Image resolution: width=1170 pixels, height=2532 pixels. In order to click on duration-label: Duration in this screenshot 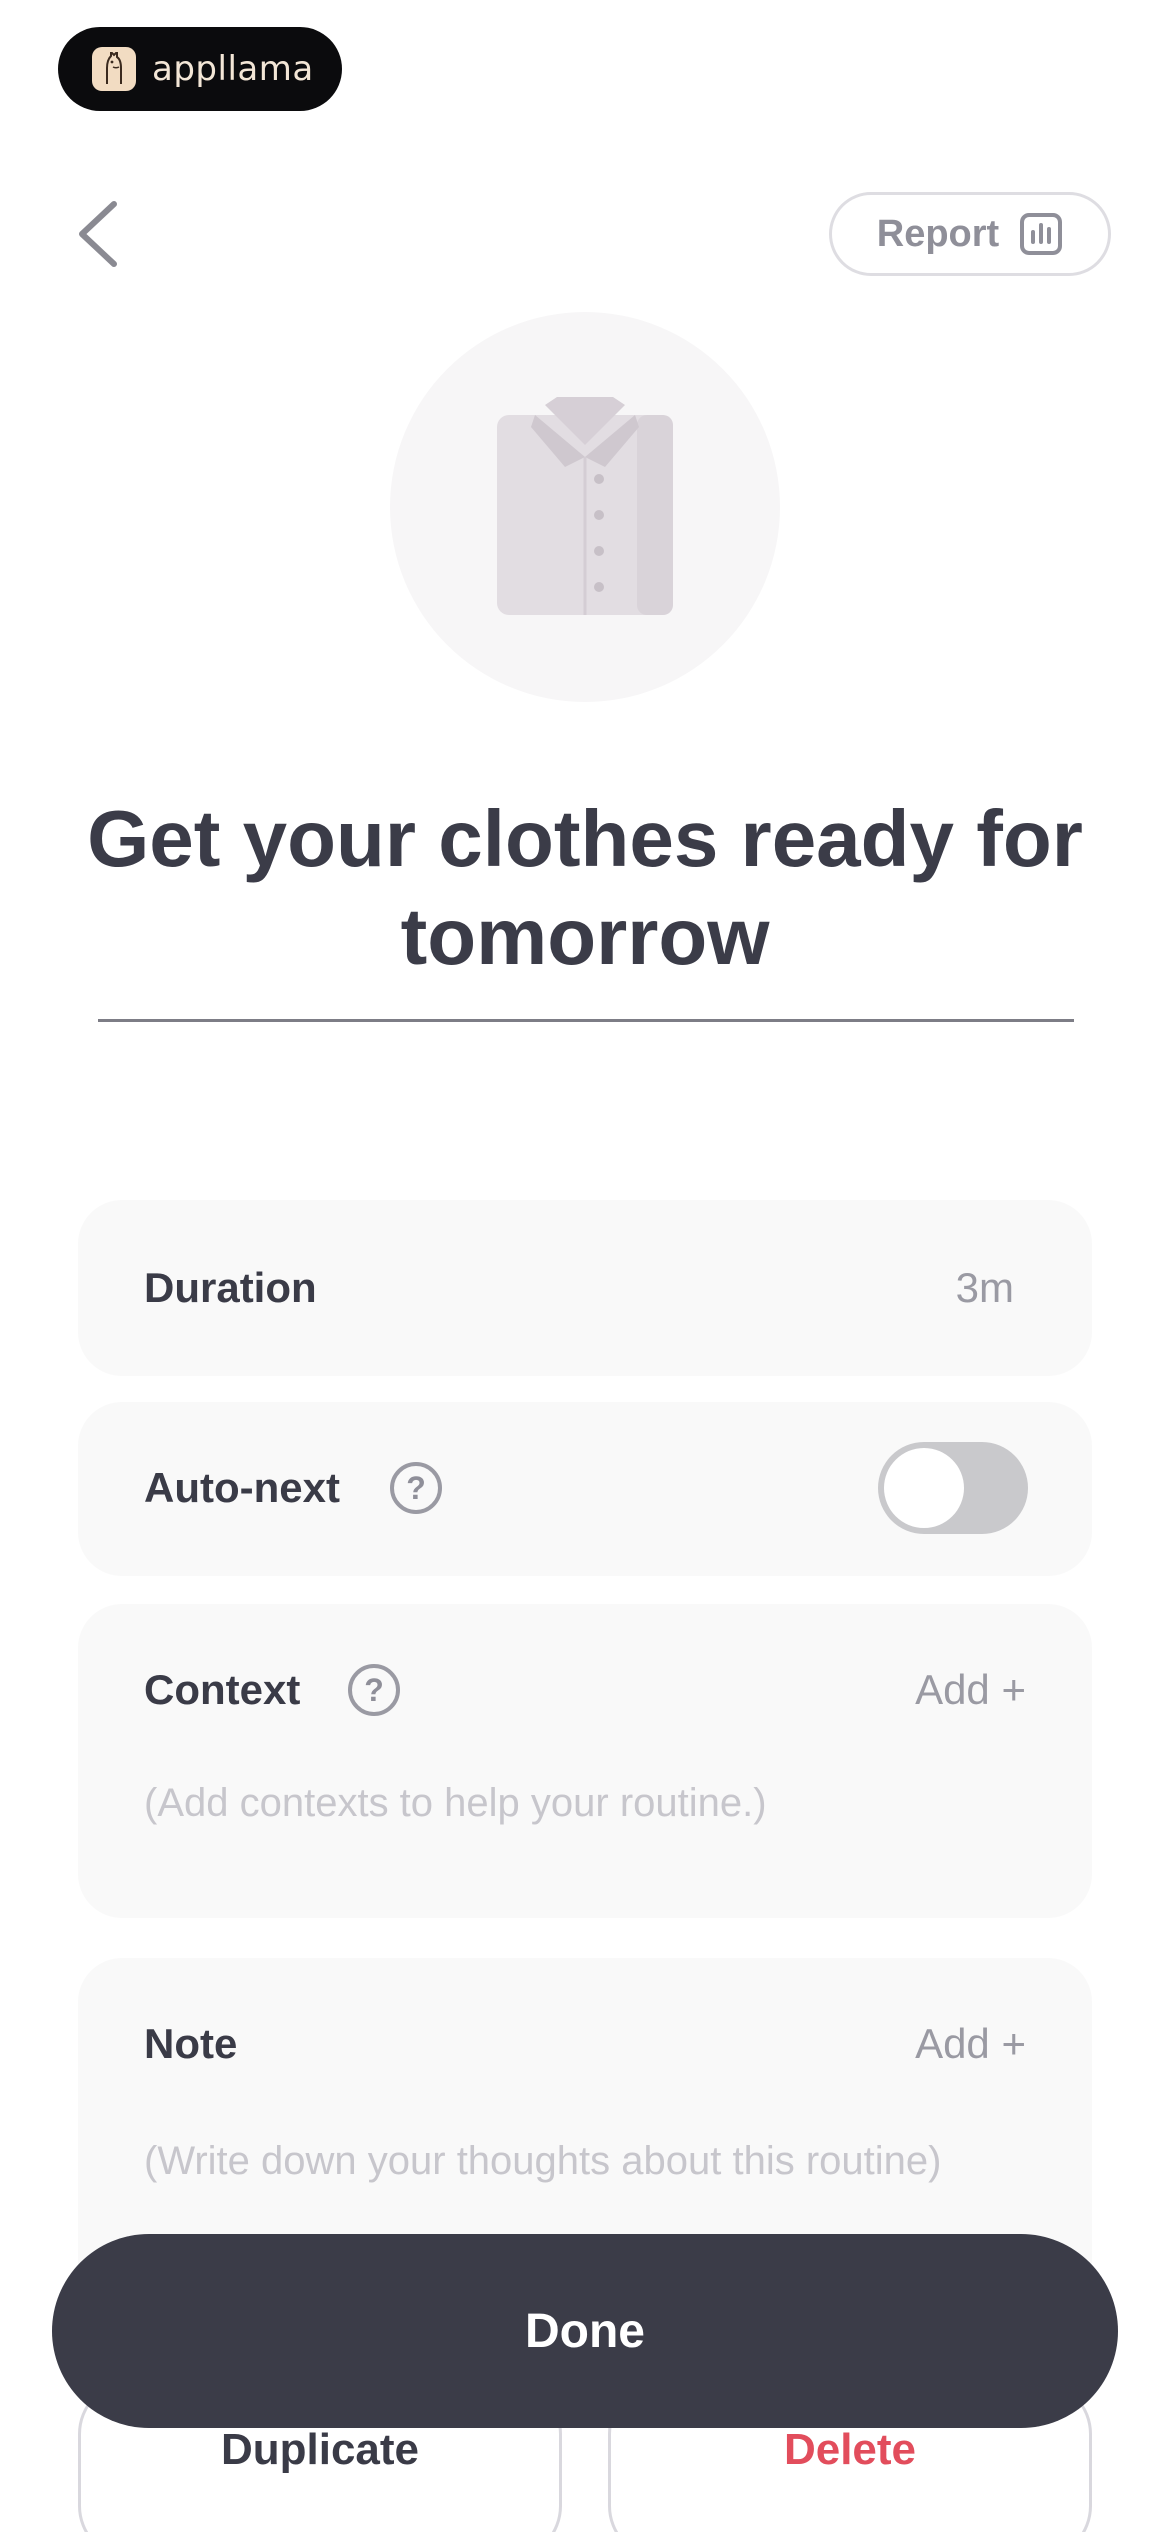, I will do `click(230, 1287)`.